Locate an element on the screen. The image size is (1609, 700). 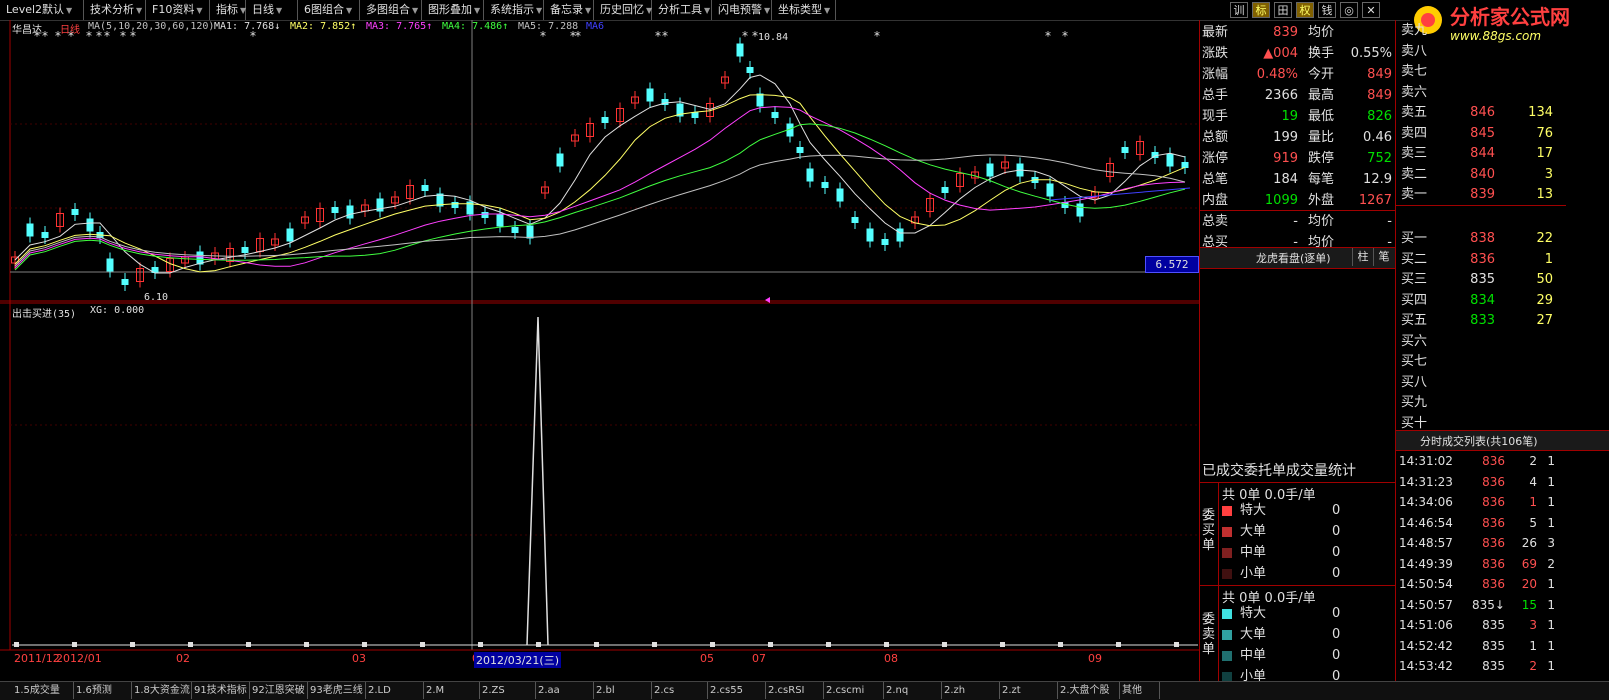
quote-row: 涨幅 0.48% 今开 849 is located at coordinates (1297, 74).